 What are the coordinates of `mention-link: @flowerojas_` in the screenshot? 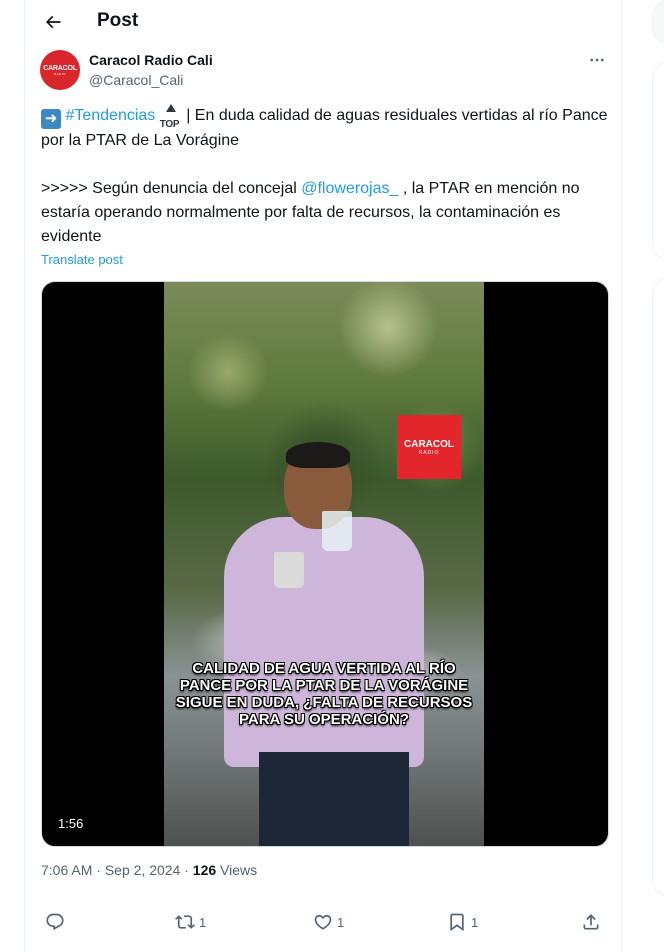 It's located at (349, 188).